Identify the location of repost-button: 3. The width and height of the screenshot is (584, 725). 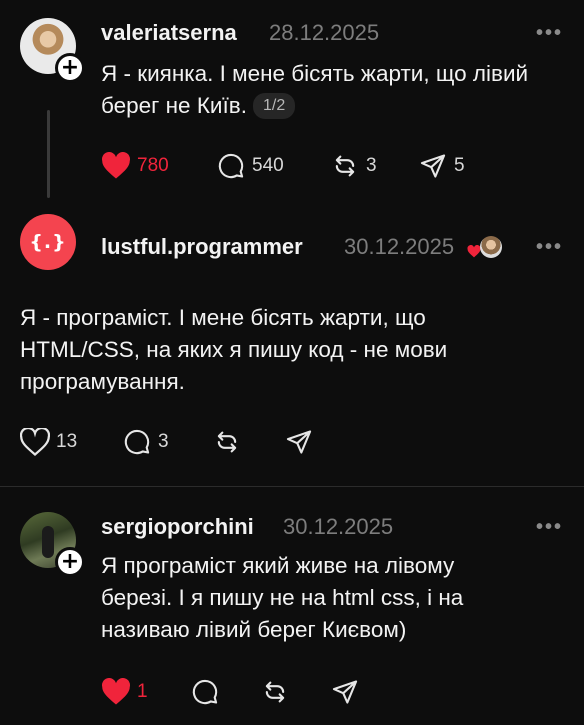
(353, 166).